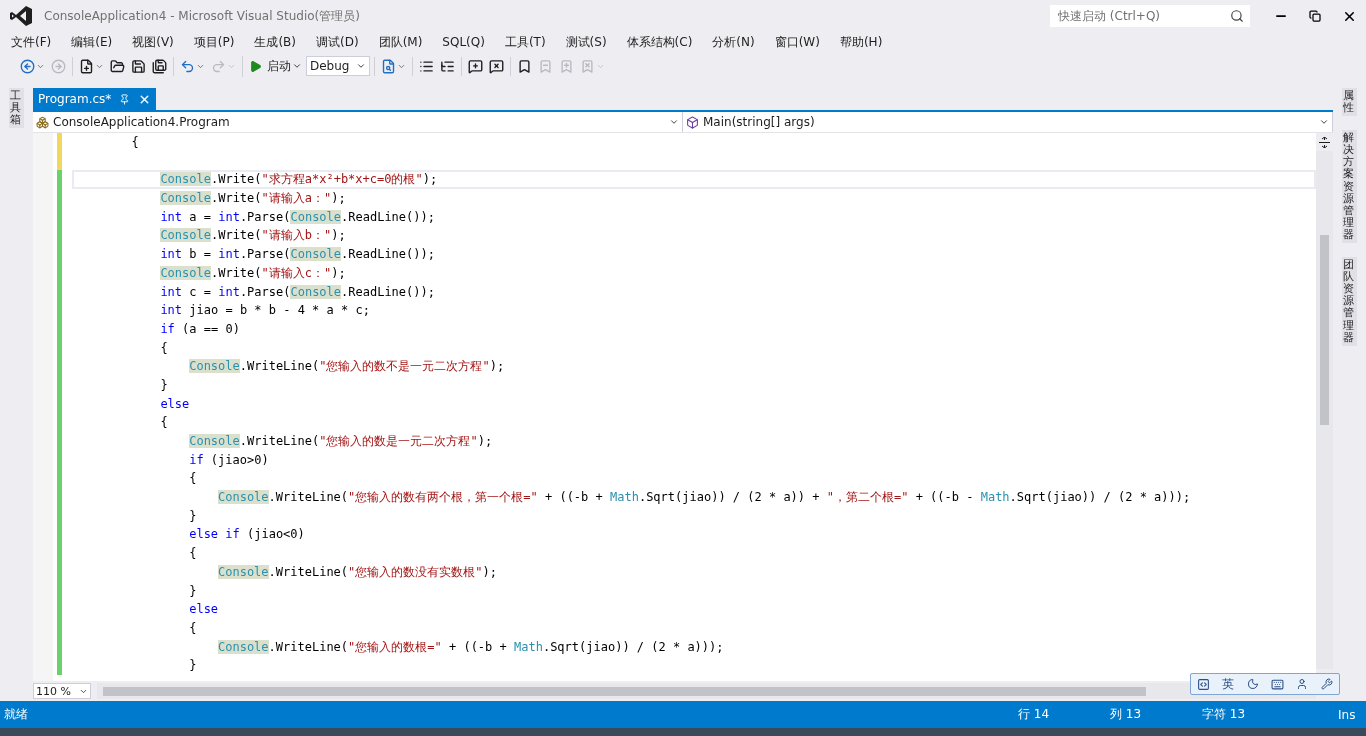 The image size is (1366, 736). I want to click on side-panel-tab: 属性, so click(1349, 102).